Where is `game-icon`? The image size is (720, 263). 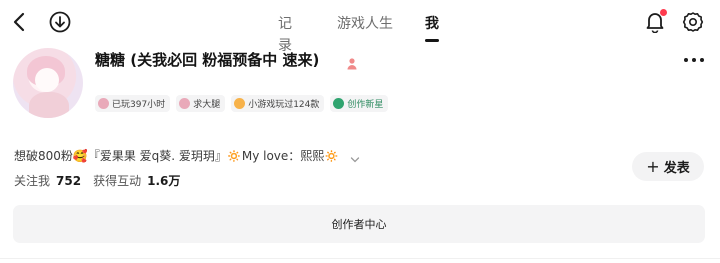 game-icon is located at coordinates (240, 103).